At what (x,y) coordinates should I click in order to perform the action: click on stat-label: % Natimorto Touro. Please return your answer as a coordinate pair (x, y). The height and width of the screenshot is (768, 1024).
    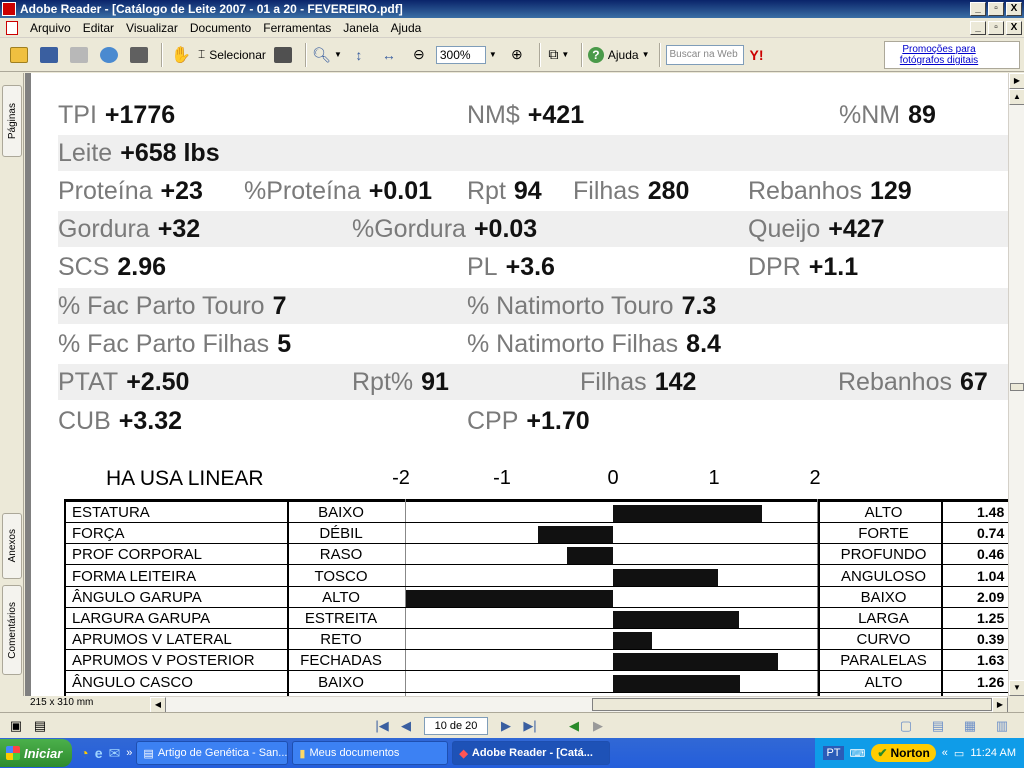
    Looking at the image, I should click on (570, 306).